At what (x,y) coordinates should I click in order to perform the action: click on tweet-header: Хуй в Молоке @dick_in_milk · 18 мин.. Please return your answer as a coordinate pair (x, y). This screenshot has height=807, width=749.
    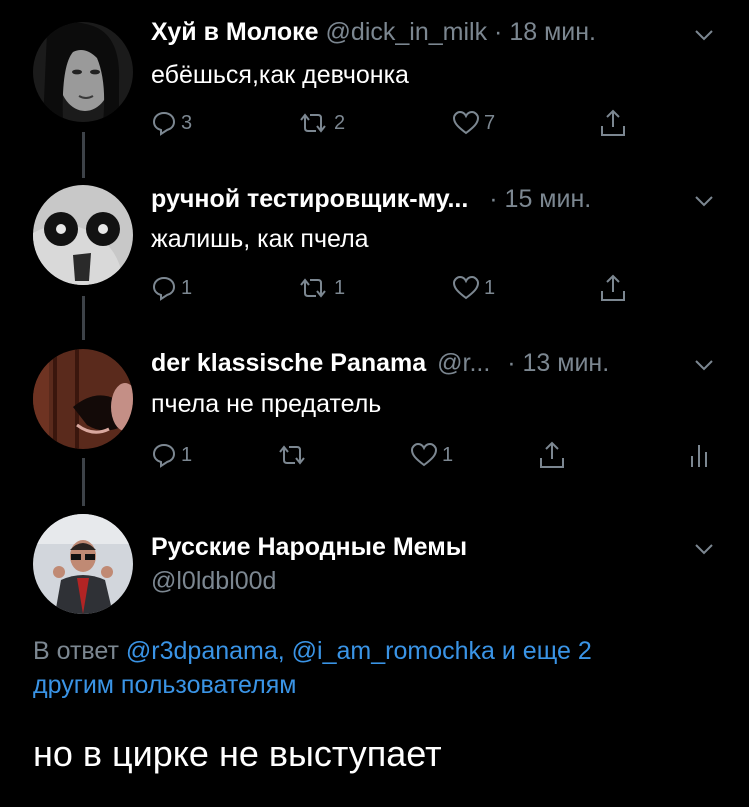
    Looking at the image, I should click on (415, 32).